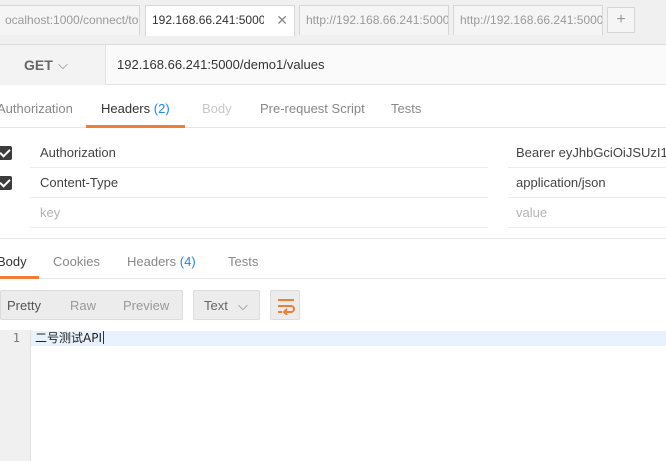  What do you see at coordinates (333, 258) in the screenshot?
I see `response-tabs: Body Cookies Headers (4) Tests` at bounding box center [333, 258].